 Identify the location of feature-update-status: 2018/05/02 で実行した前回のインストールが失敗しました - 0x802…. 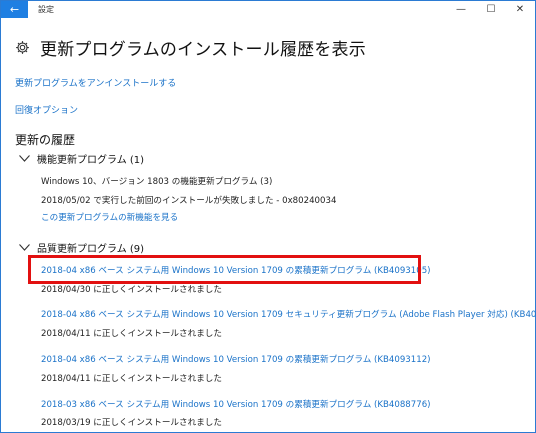
(189, 201).